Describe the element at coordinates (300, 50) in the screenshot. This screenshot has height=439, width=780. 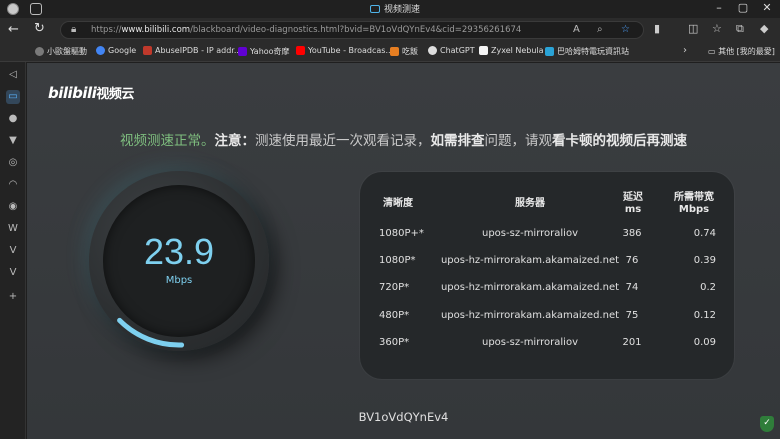
I see `youtube-icon` at that location.